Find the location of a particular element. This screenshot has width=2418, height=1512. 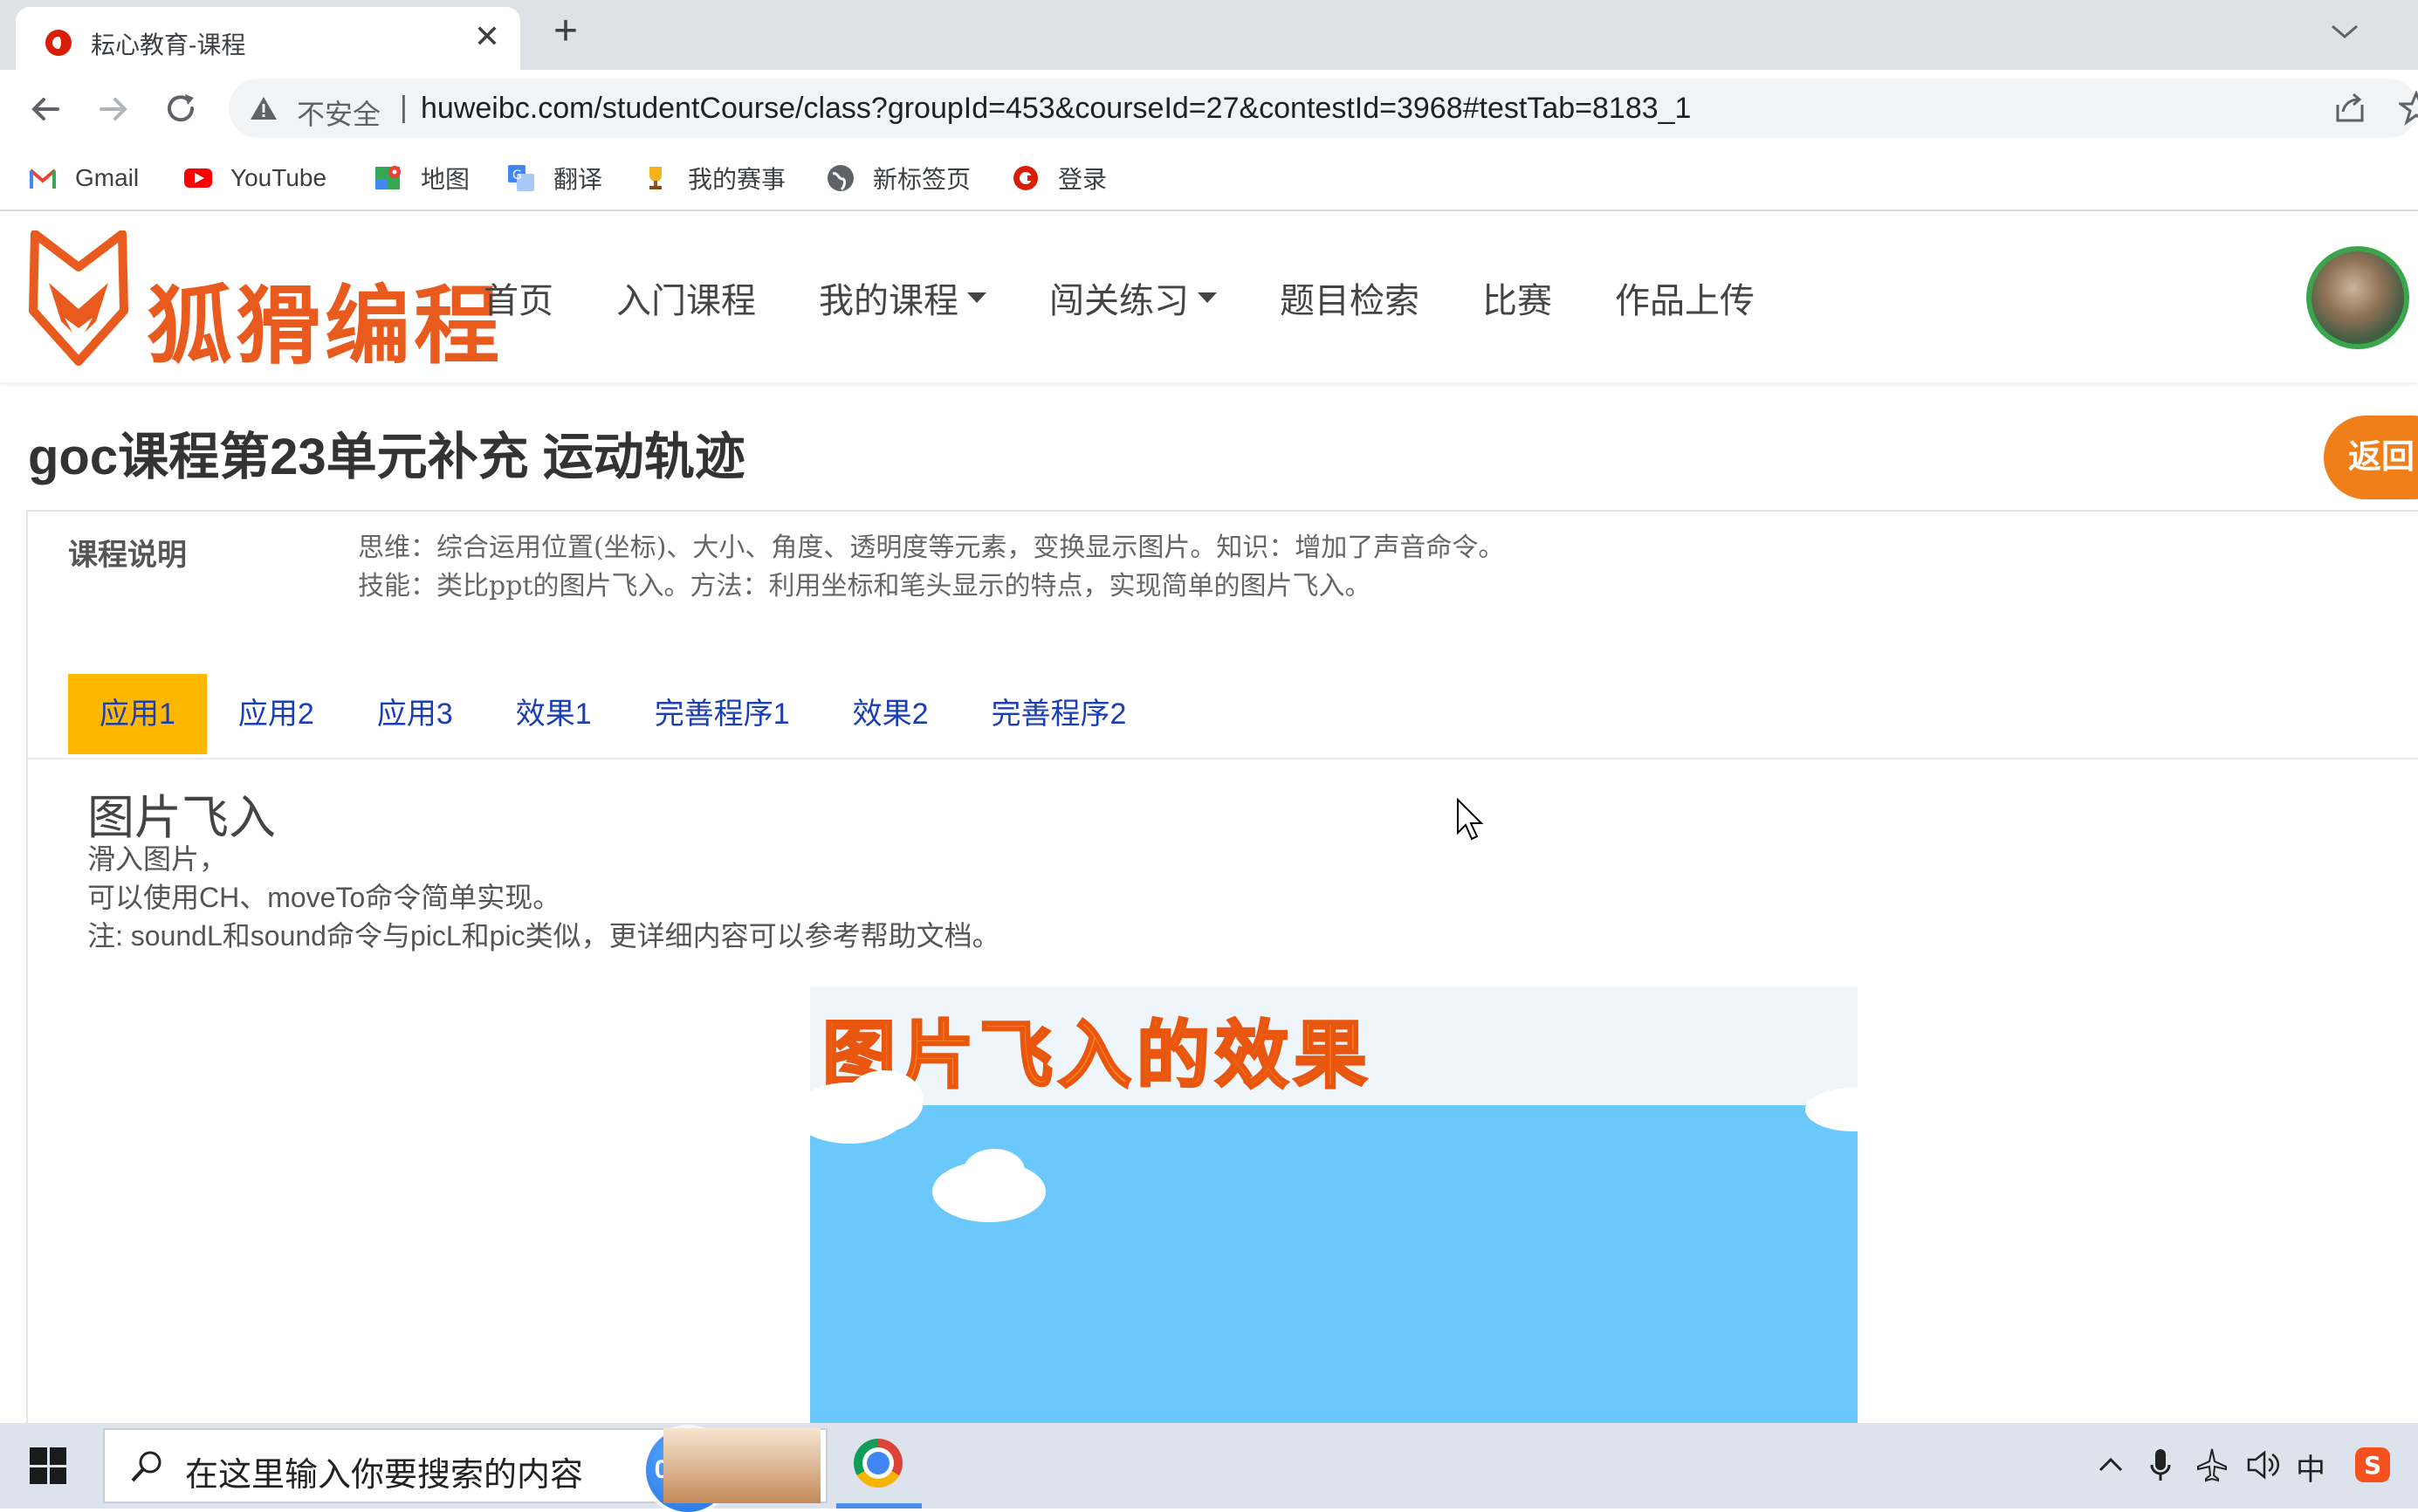

bookmark-label: 新标签页 is located at coordinates (922, 180).